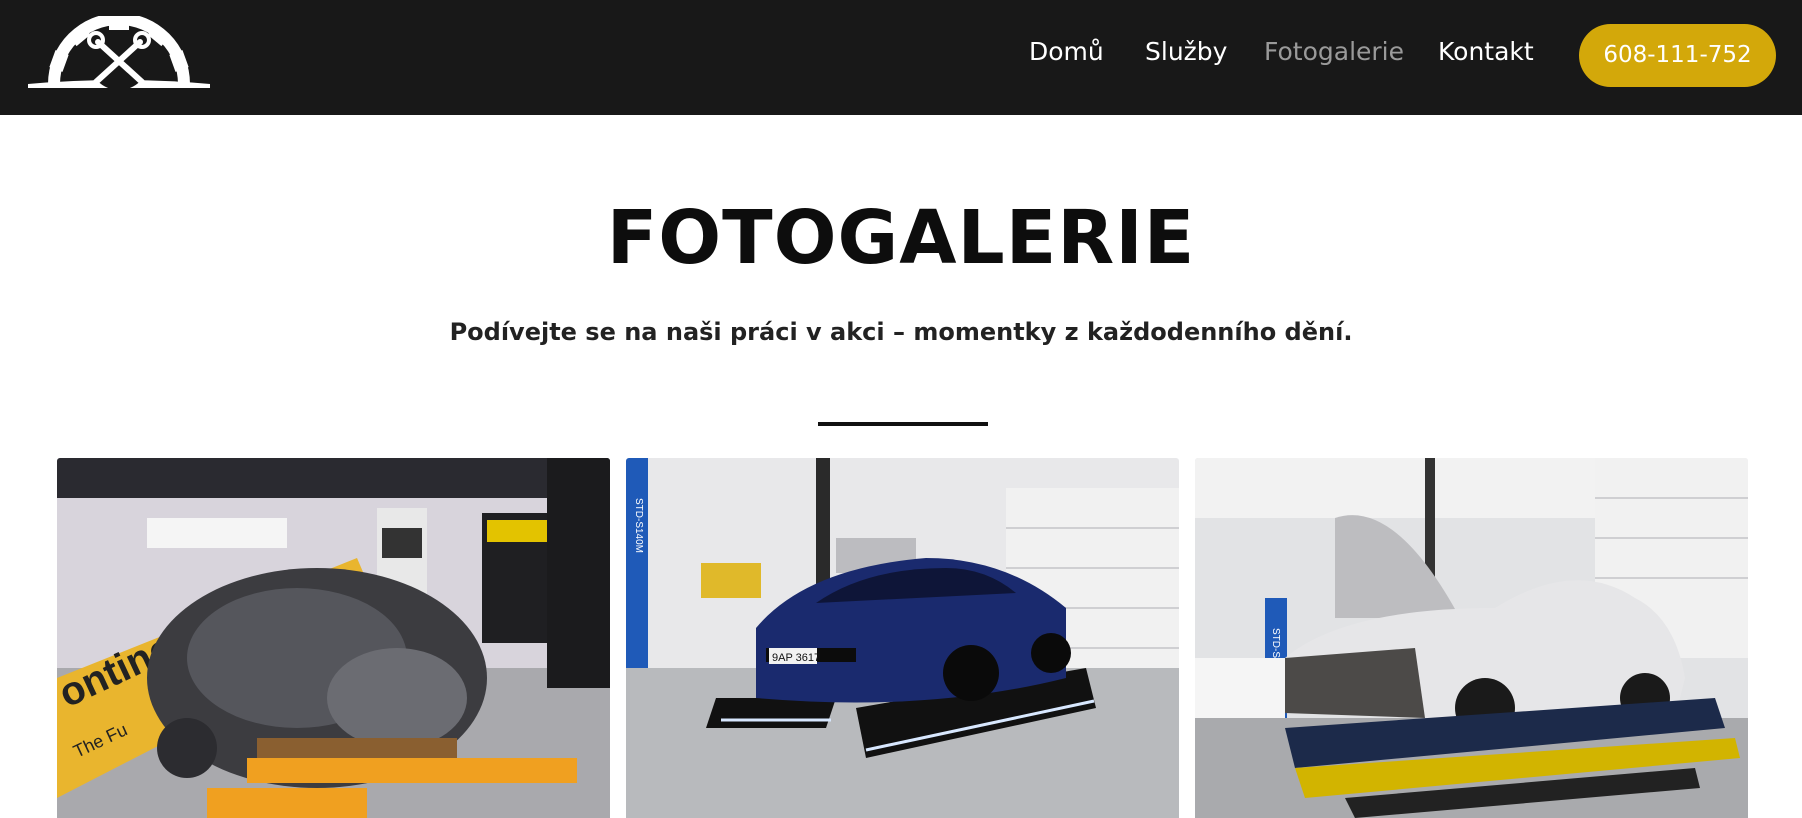 The width and height of the screenshot is (1802, 818). Describe the element at coordinates (796, 658) in the screenshot. I see `license-plate: 9AP 3617` at that location.